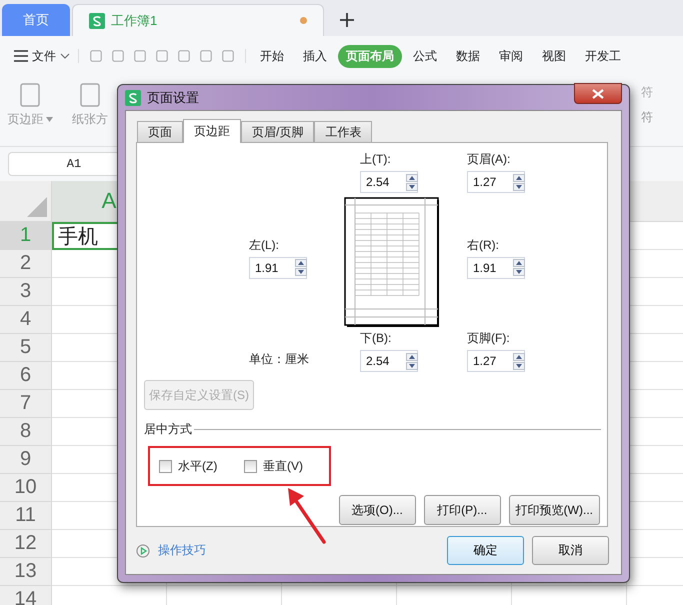 The width and height of the screenshot is (683, 605). What do you see at coordinates (425, 56) in the screenshot?
I see `menu-tab: 公式` at bounding box center [425, 56].